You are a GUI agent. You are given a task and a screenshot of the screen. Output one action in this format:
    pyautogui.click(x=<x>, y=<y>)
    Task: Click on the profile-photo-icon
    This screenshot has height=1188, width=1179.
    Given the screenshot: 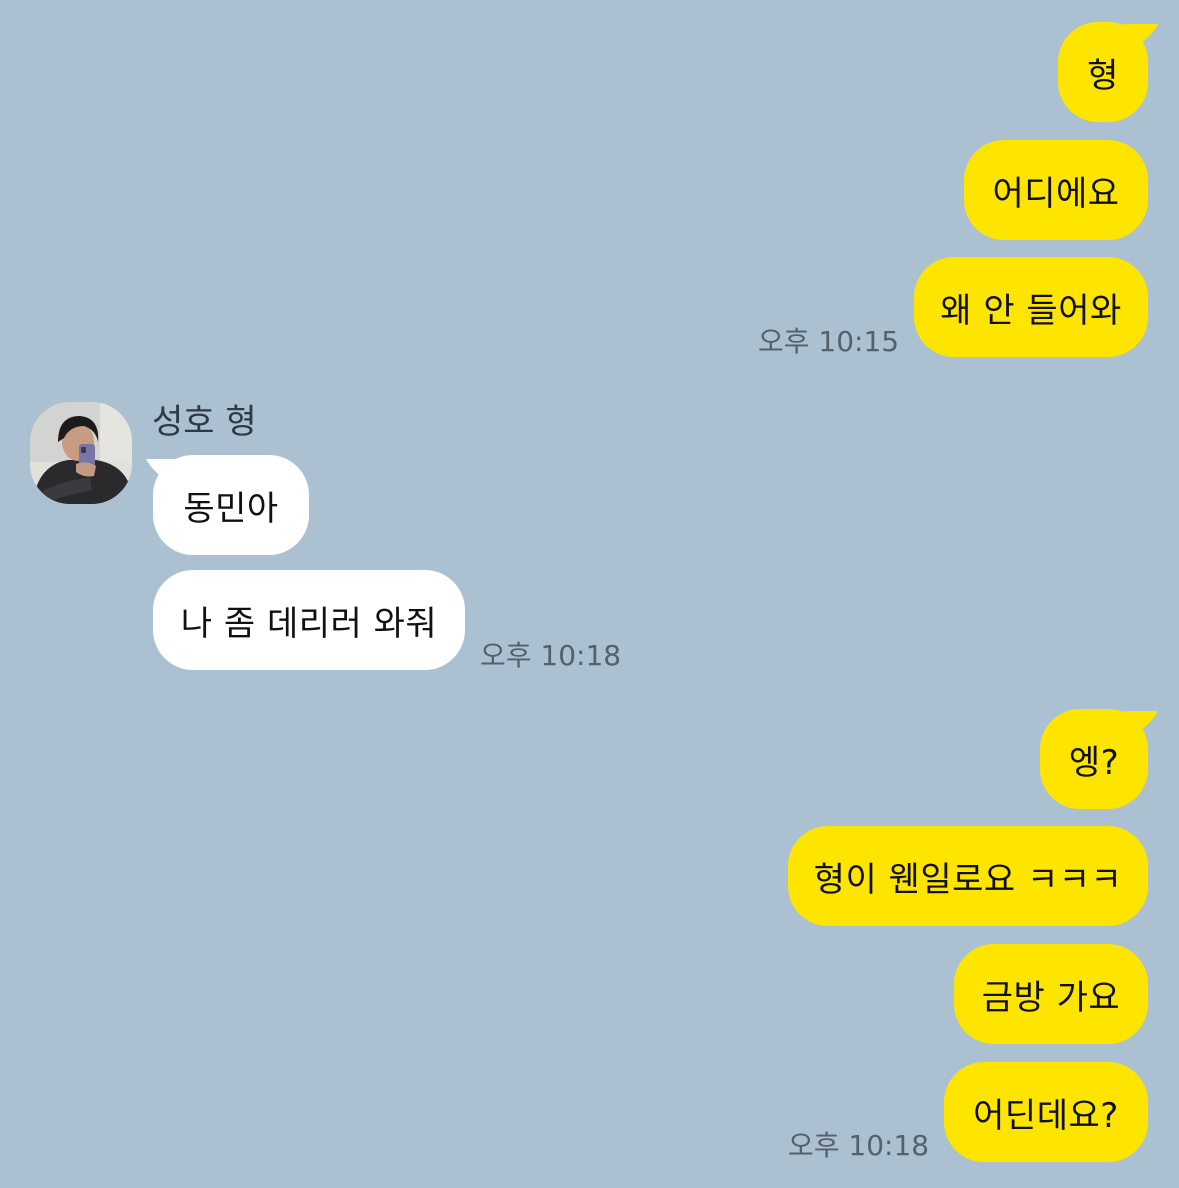 What is the action you would take?
    pyautogui.click(x=81, y=453)
    